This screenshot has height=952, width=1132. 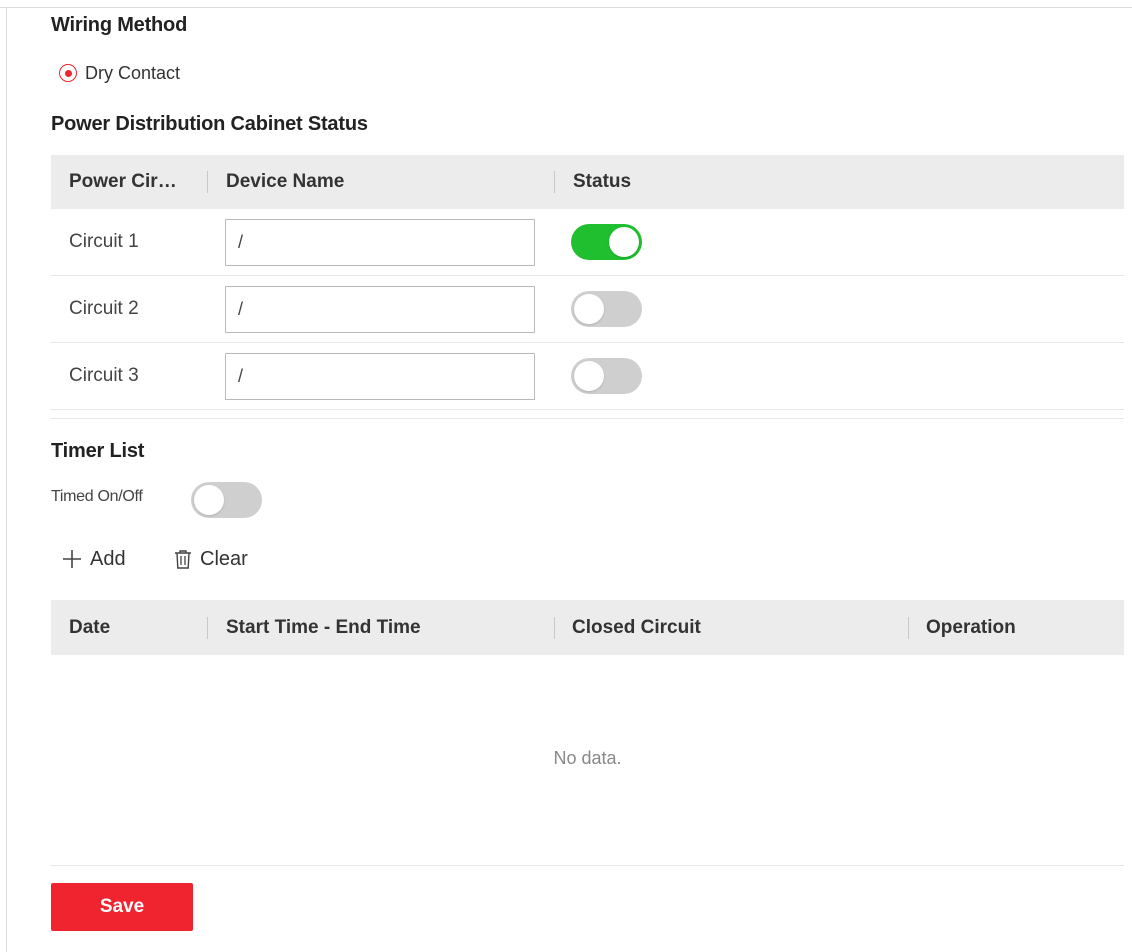 What do you see at coordinates (98, 451) in the screenshot?
I see `timer-list-title: Timer List` at bounding box center [98, 451].